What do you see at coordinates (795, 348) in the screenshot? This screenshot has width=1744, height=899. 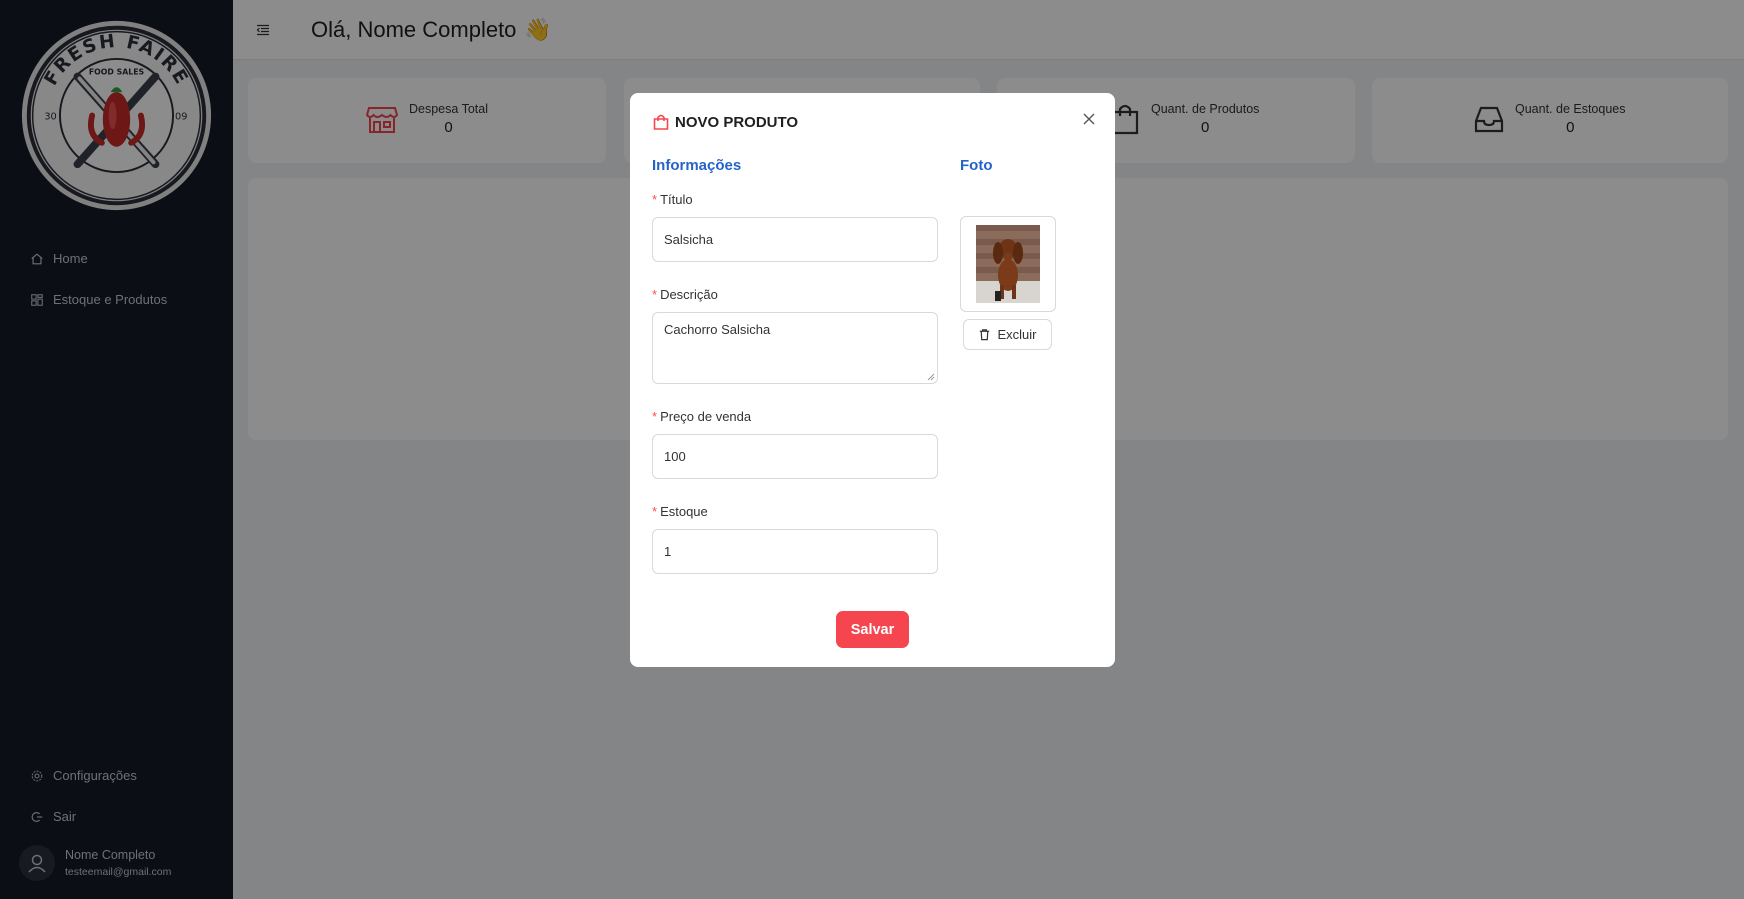 I see `descricao-textarea: Cachorro Salsicha` at bounding box center [795, 348].